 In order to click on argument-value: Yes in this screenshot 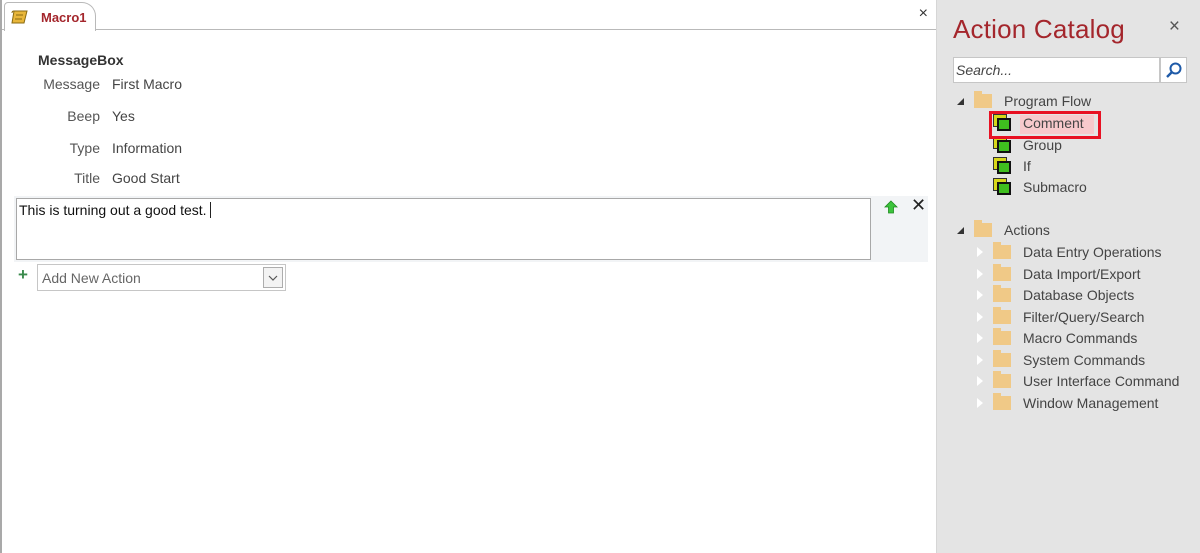, I will do `click(123, 116)`.